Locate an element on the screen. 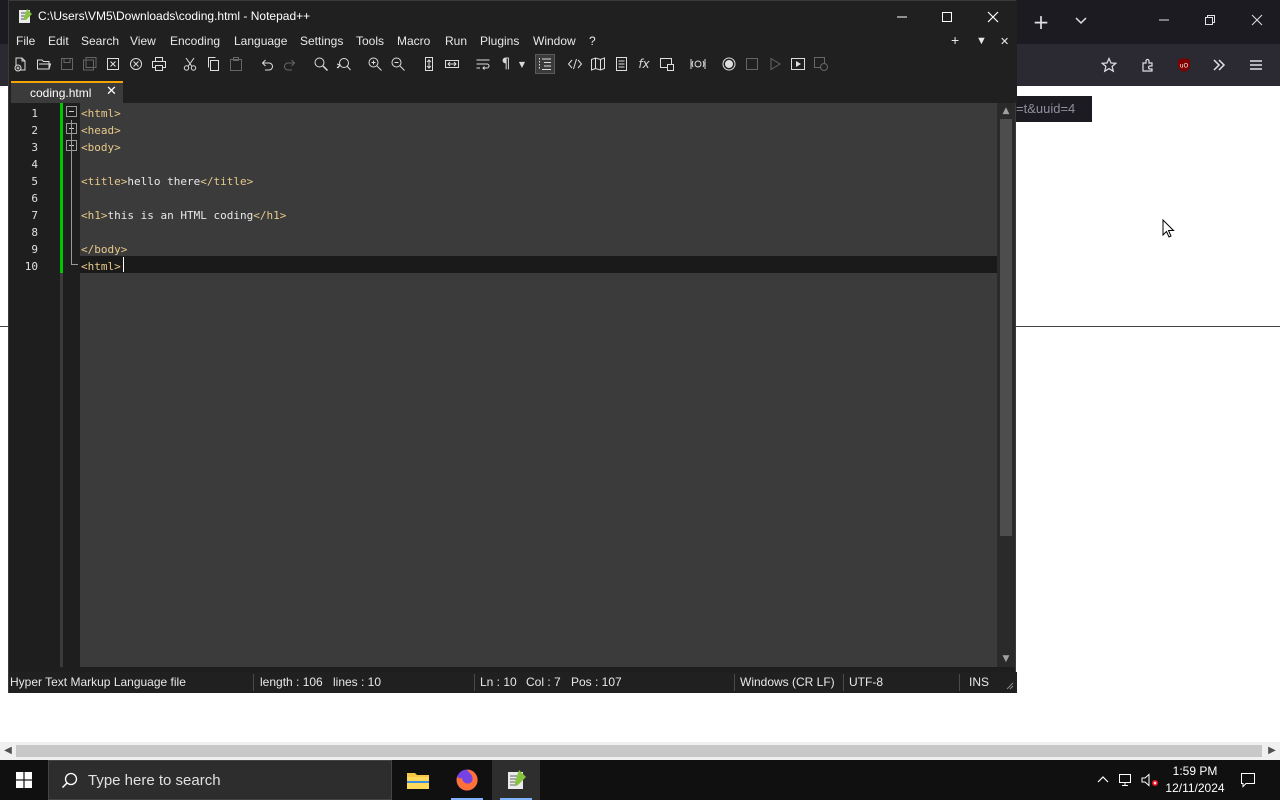 The image size is (1280, 800). copy-icon is located at coordinates (213, 64).